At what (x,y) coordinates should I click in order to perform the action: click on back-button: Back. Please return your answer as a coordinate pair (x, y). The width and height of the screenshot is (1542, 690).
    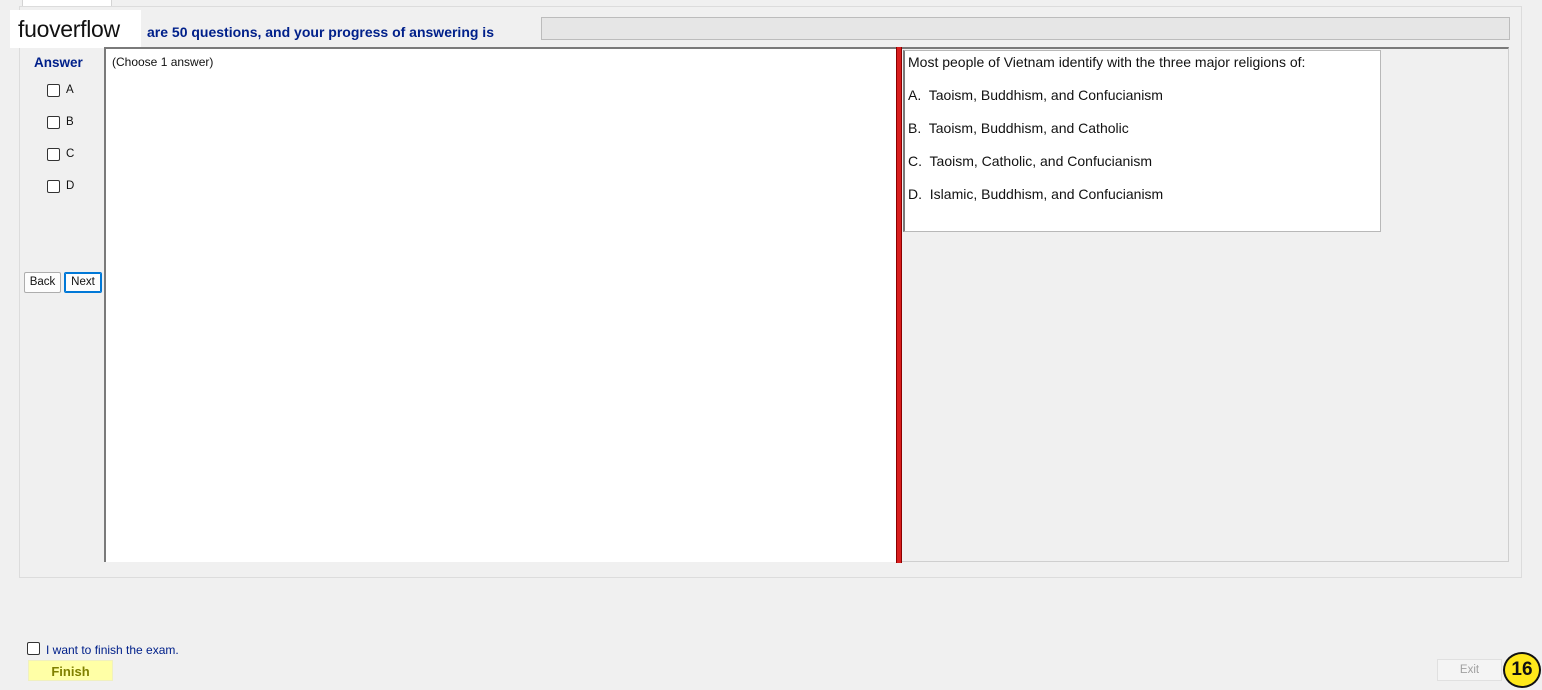
    Looking at the image, I should click on (42, 282).